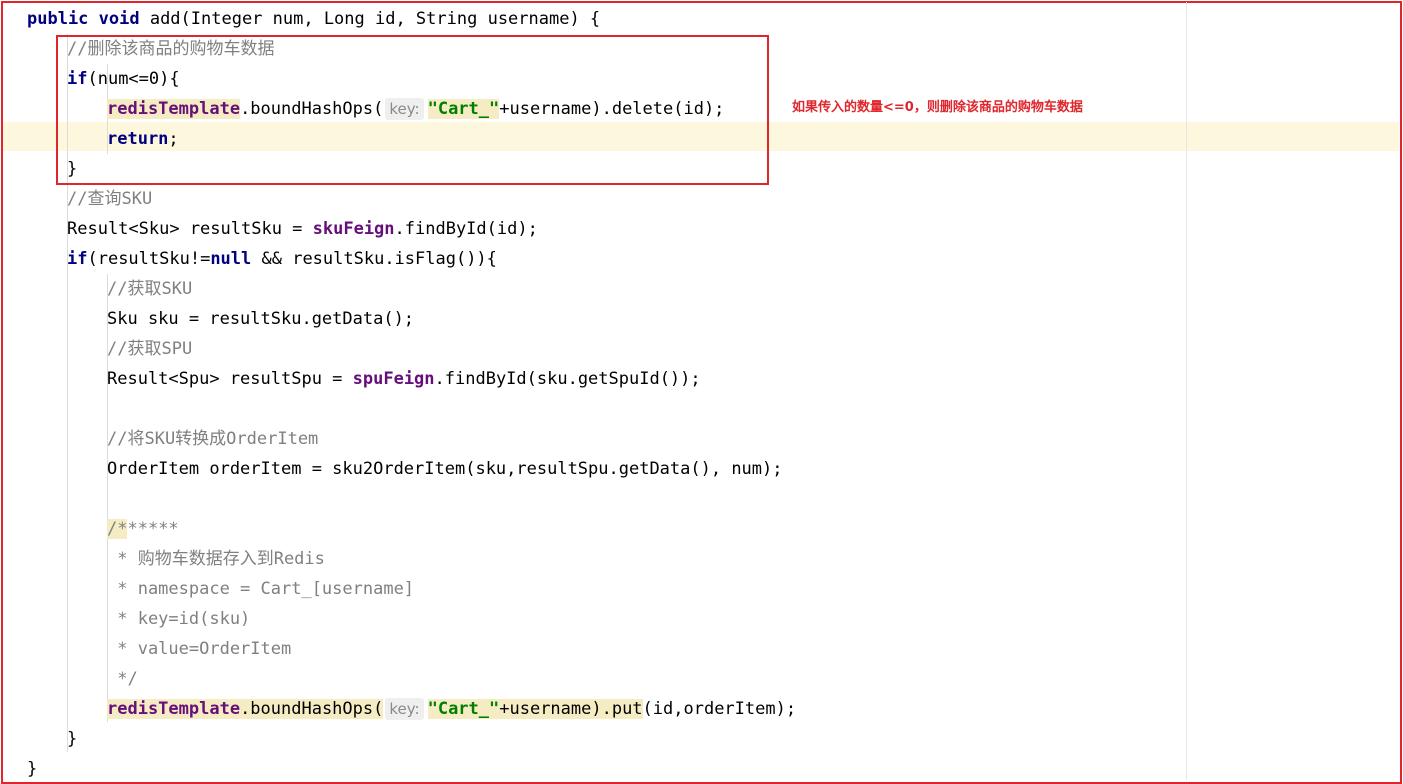 The height and width of the screenshot is (784, 1403). What do you see at coordinates (77, 259) in the screenshot?
I see `code-token: if` at bounding box center [77, 259].